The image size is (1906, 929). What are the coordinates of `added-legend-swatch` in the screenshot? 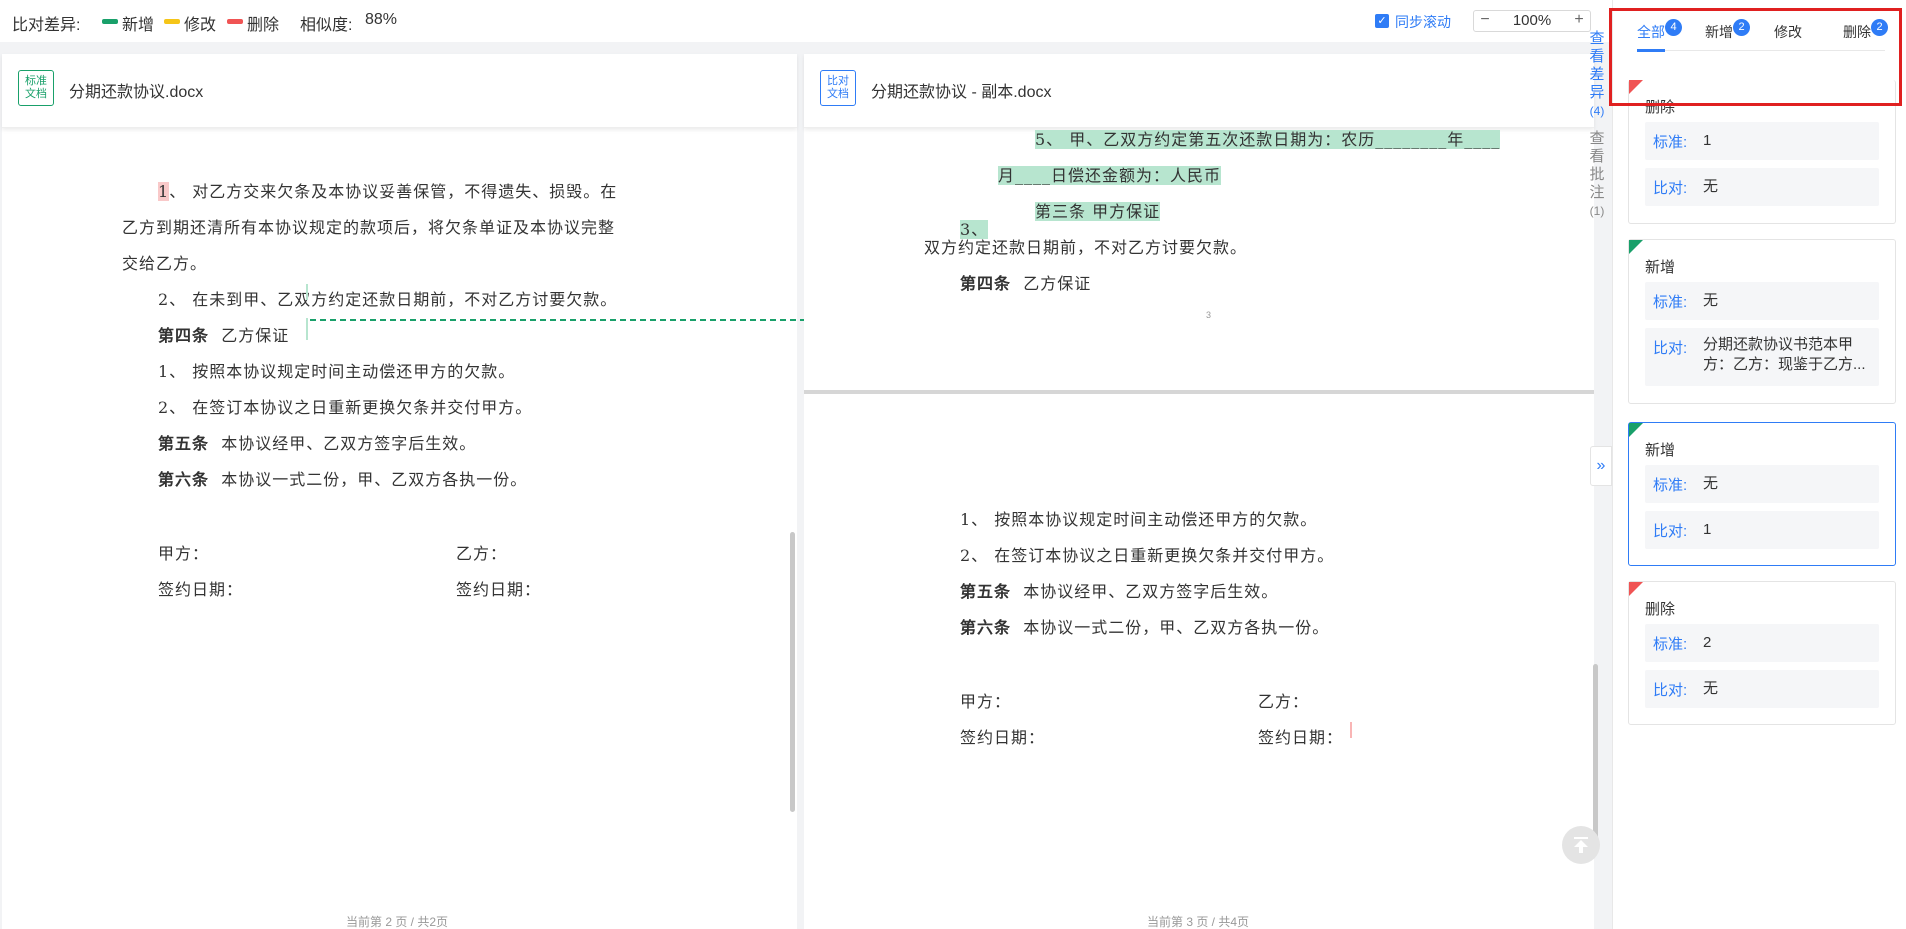 It's located at (110, 21).